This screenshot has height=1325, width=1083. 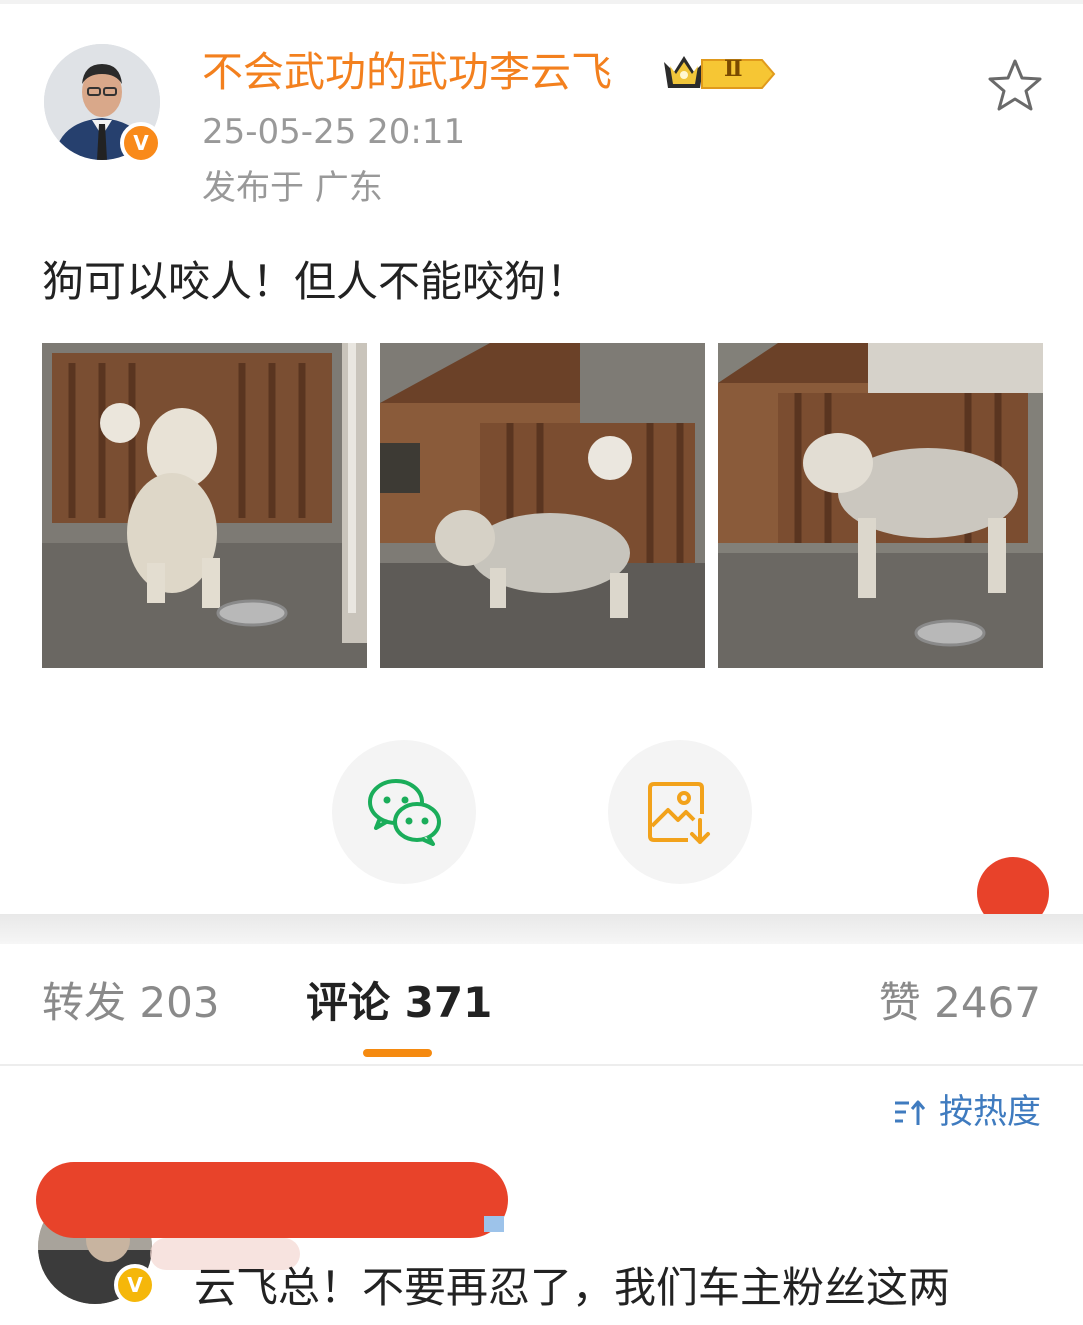 I want to click on tab-like: 赞 2467, so click(x=960, y=1003).